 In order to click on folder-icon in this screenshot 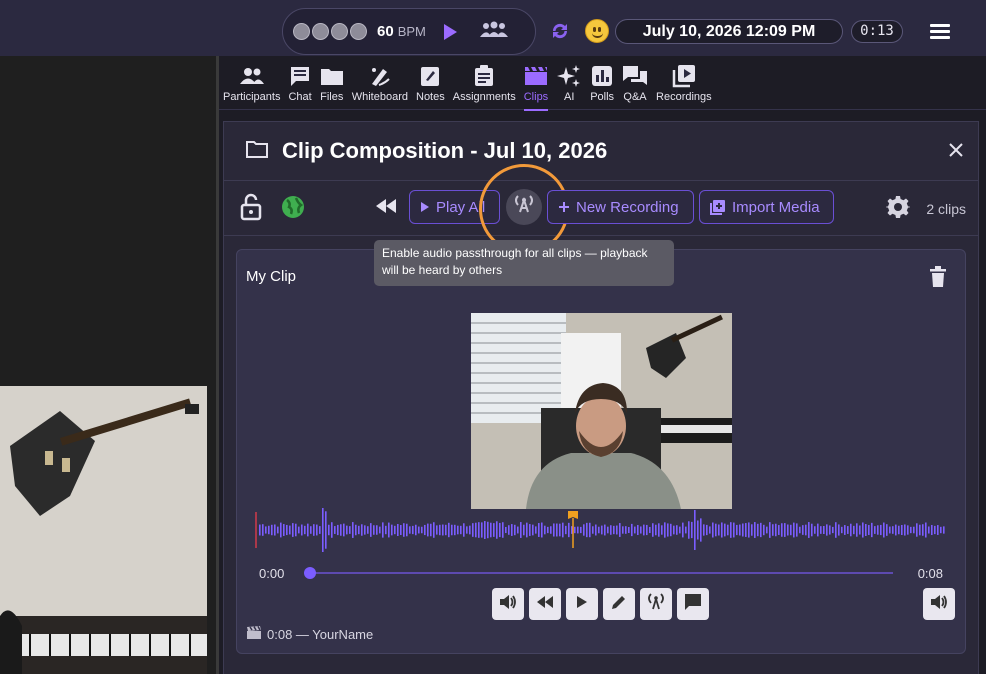, I will do `click(257, 151)`.